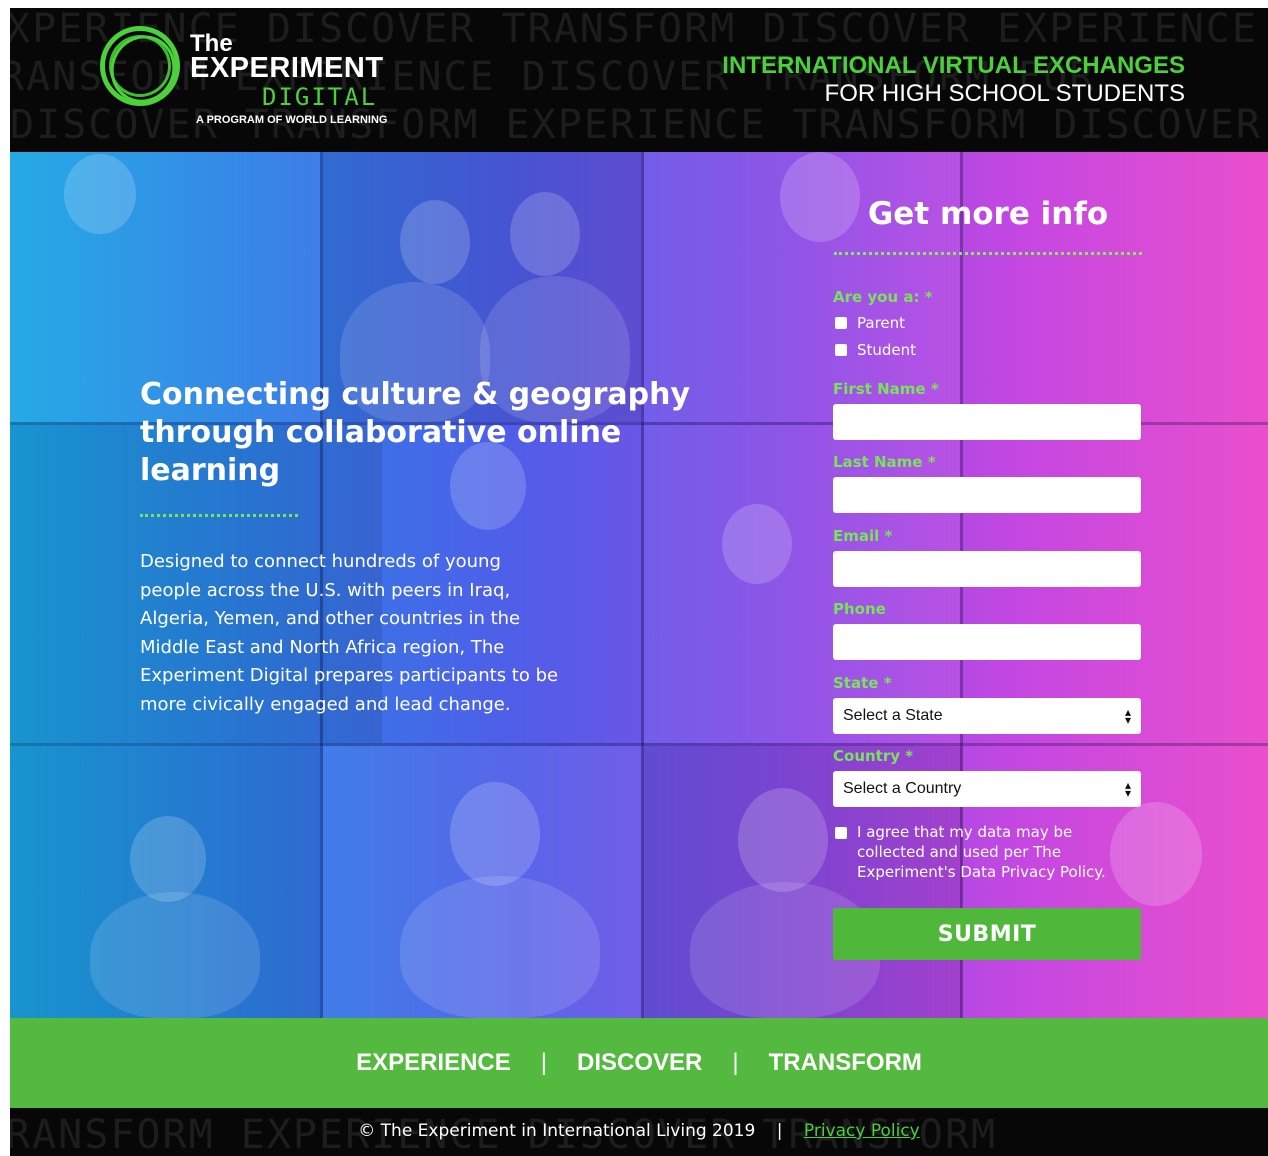 This screenshot has height=1156, width=1268. What do you see at coordinates (987, 716) in the screenshot?
I see `state-select: Select a State ▴ ▾` at bounding box center [987, 716].